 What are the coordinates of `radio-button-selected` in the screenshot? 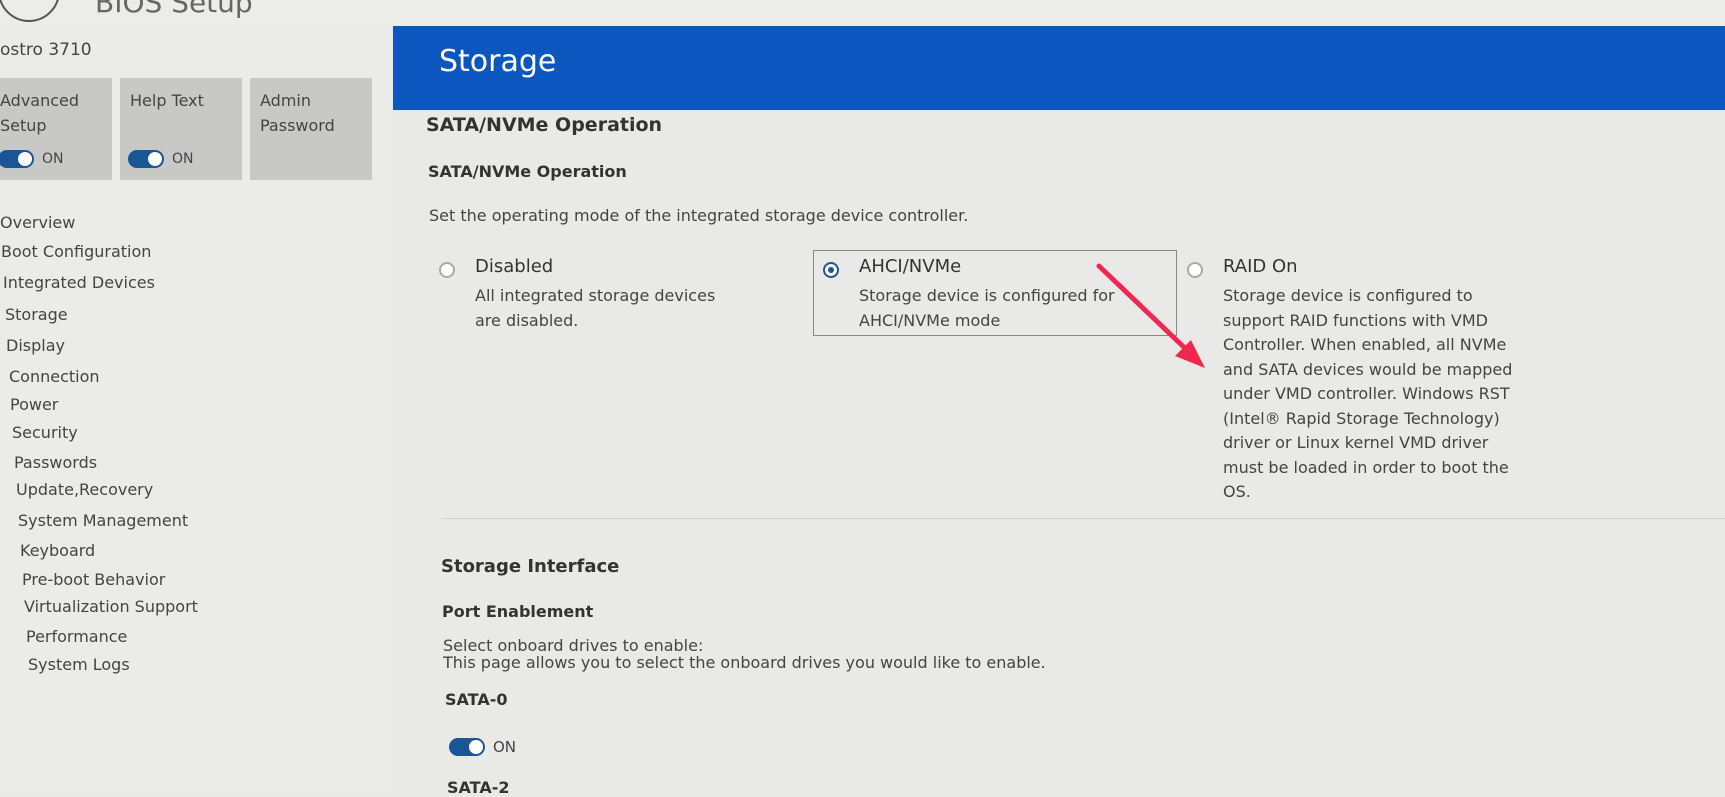 It's located at (831, 270).